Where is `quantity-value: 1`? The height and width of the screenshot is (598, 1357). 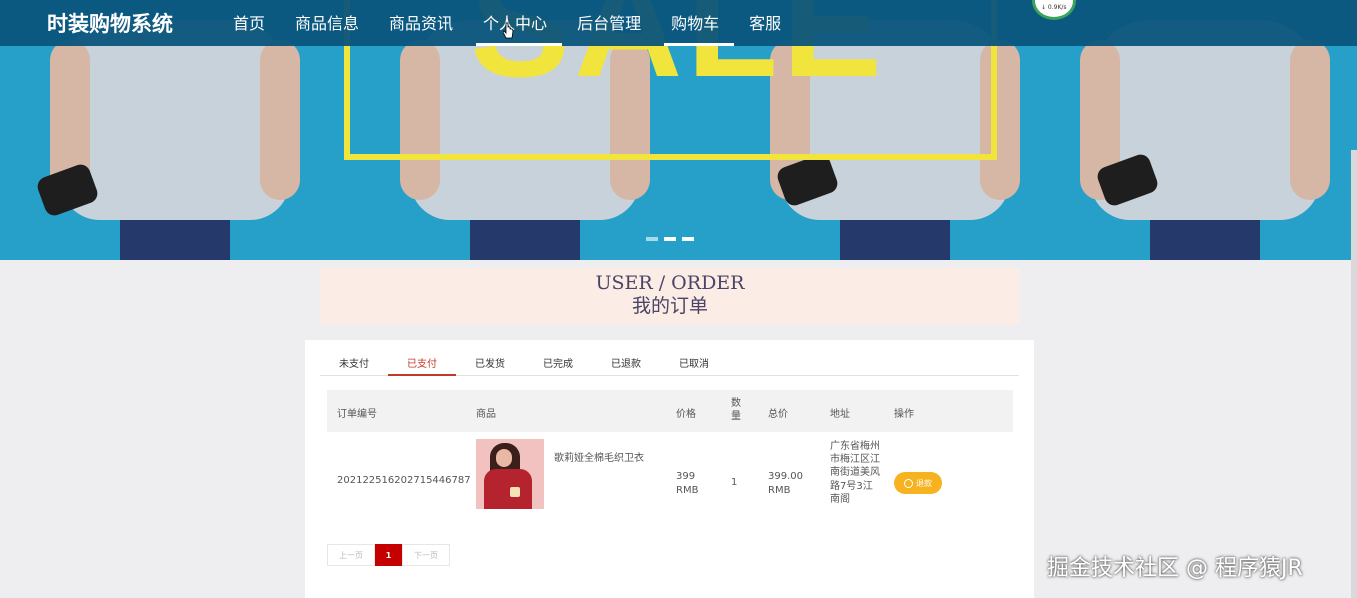 quantity-value: 1 is located at coordinates (734, 482).